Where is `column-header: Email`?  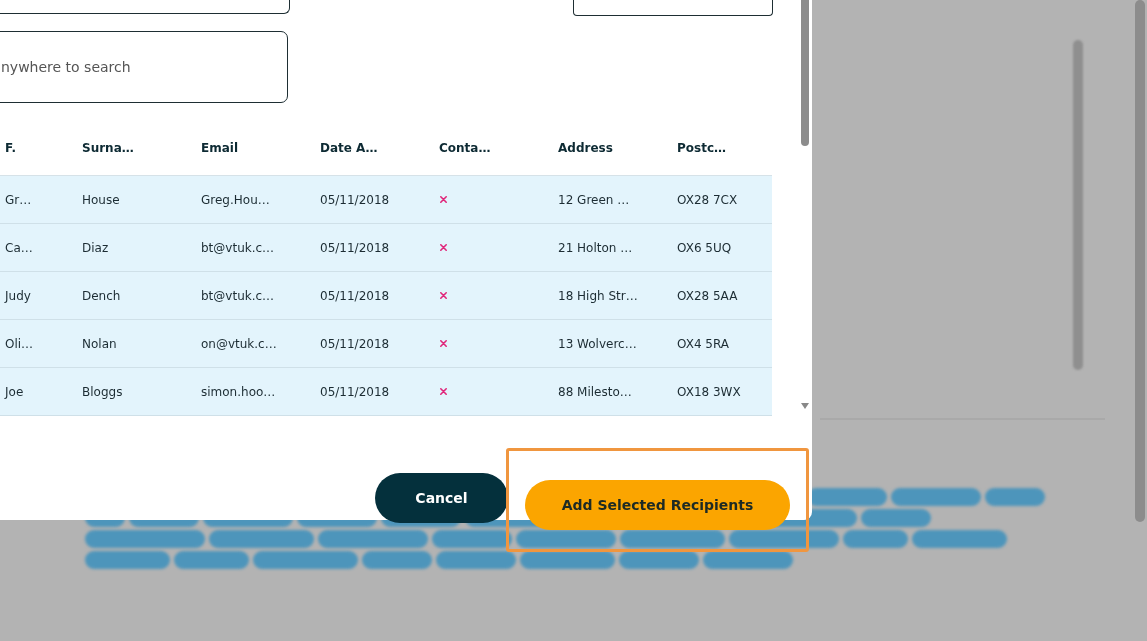
column-header: Email is located at coordinates (260, 147).